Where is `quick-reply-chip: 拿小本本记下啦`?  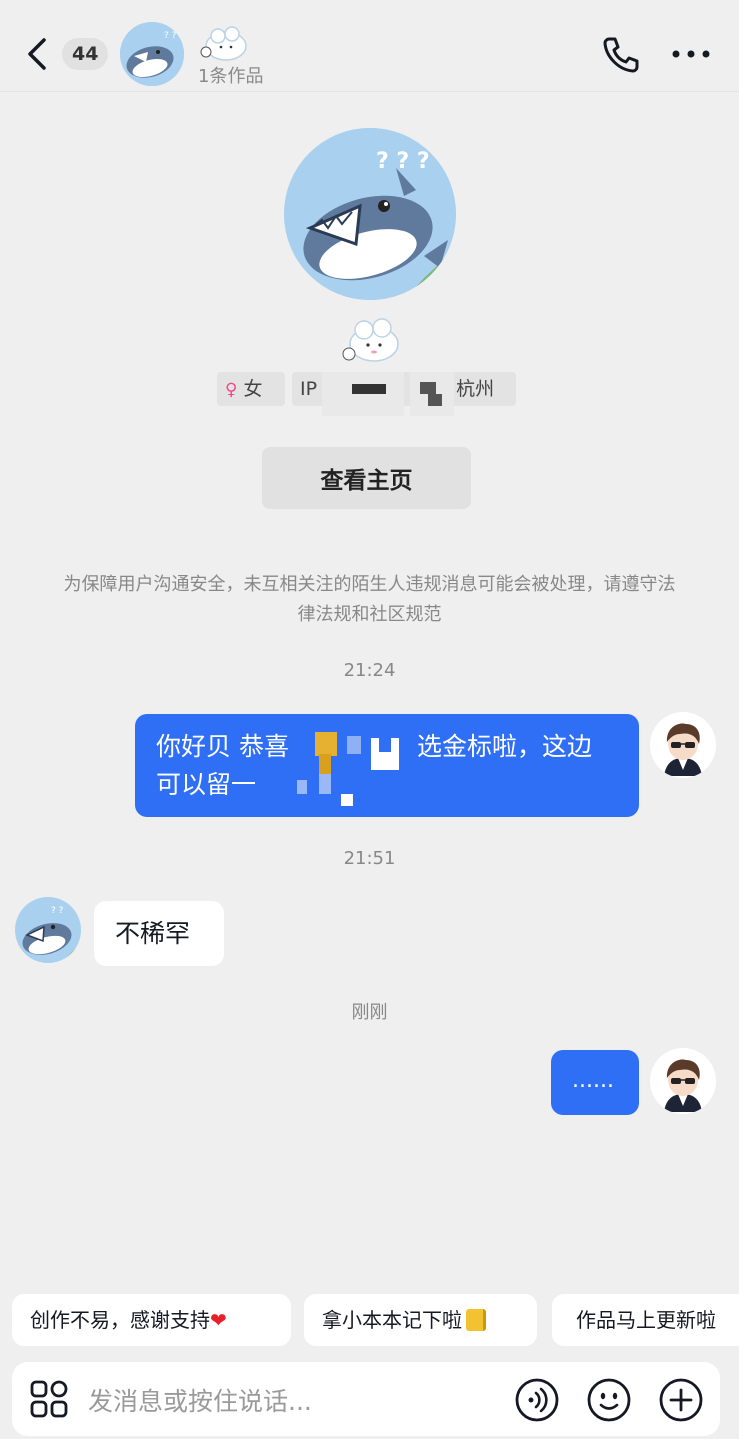
quick-reply-chip: 拿小本本记下啦 is located at coordinates (420, 1320).